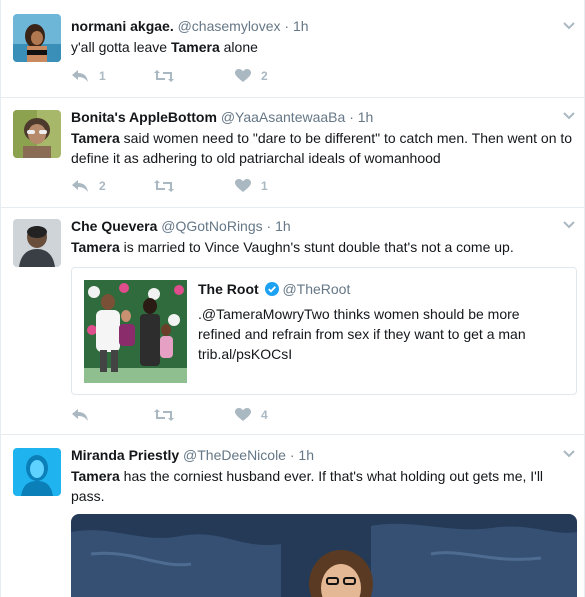 Image resolution: width=585 pixels, height=597 pixels. I want to click on like-button: 2, so click(276, 76).